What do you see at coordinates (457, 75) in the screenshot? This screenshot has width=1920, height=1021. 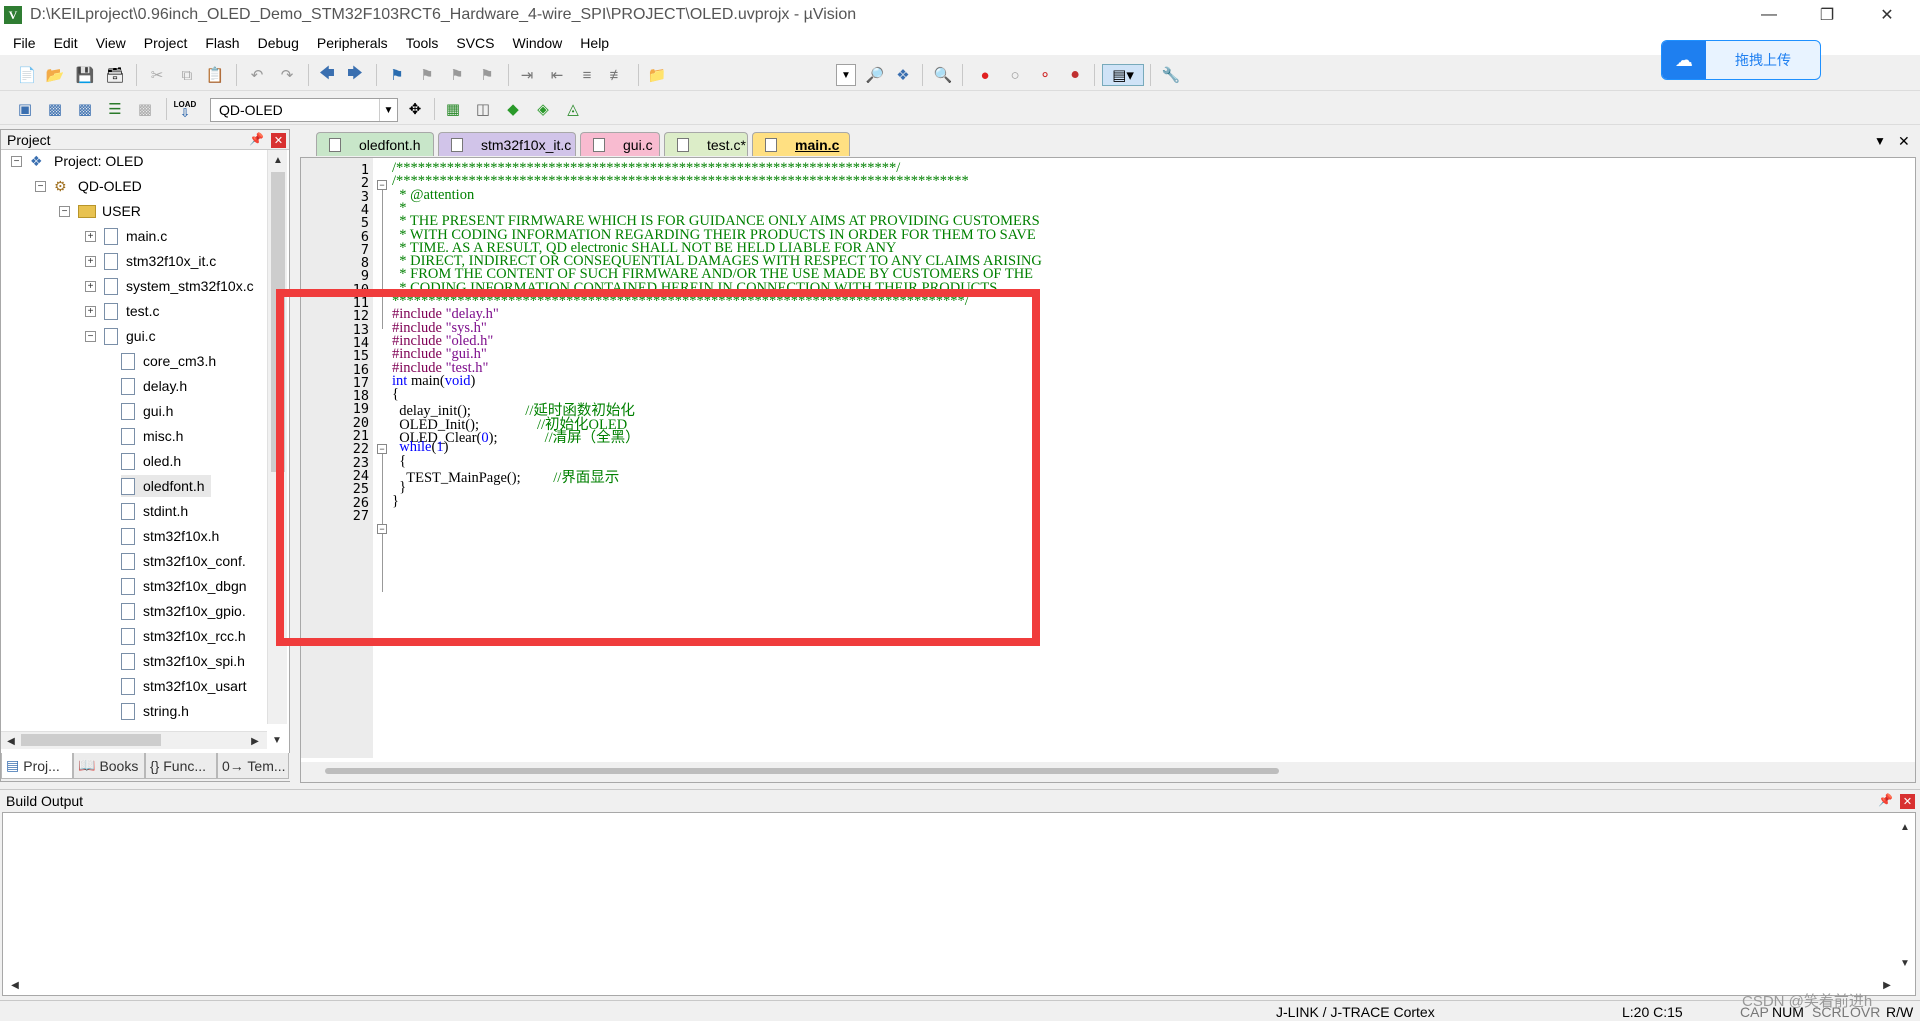 I see `next-bookmark-icon: ⚑` at bounding box center [457, 75].